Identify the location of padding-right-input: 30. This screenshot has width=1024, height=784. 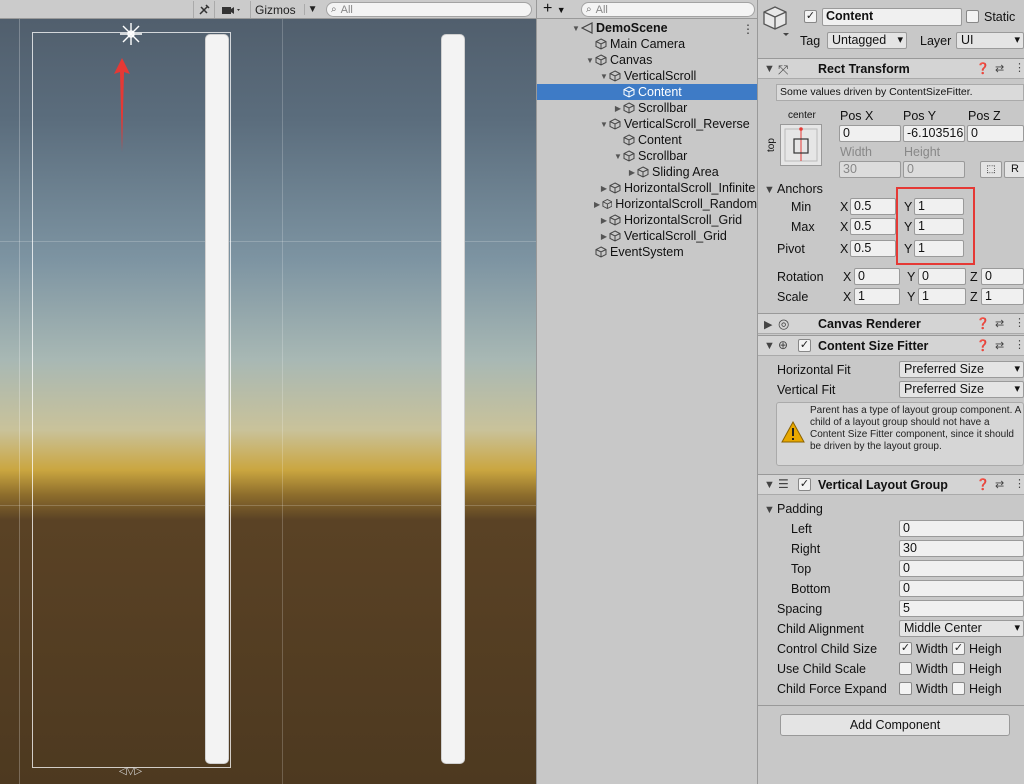
(961, 548).